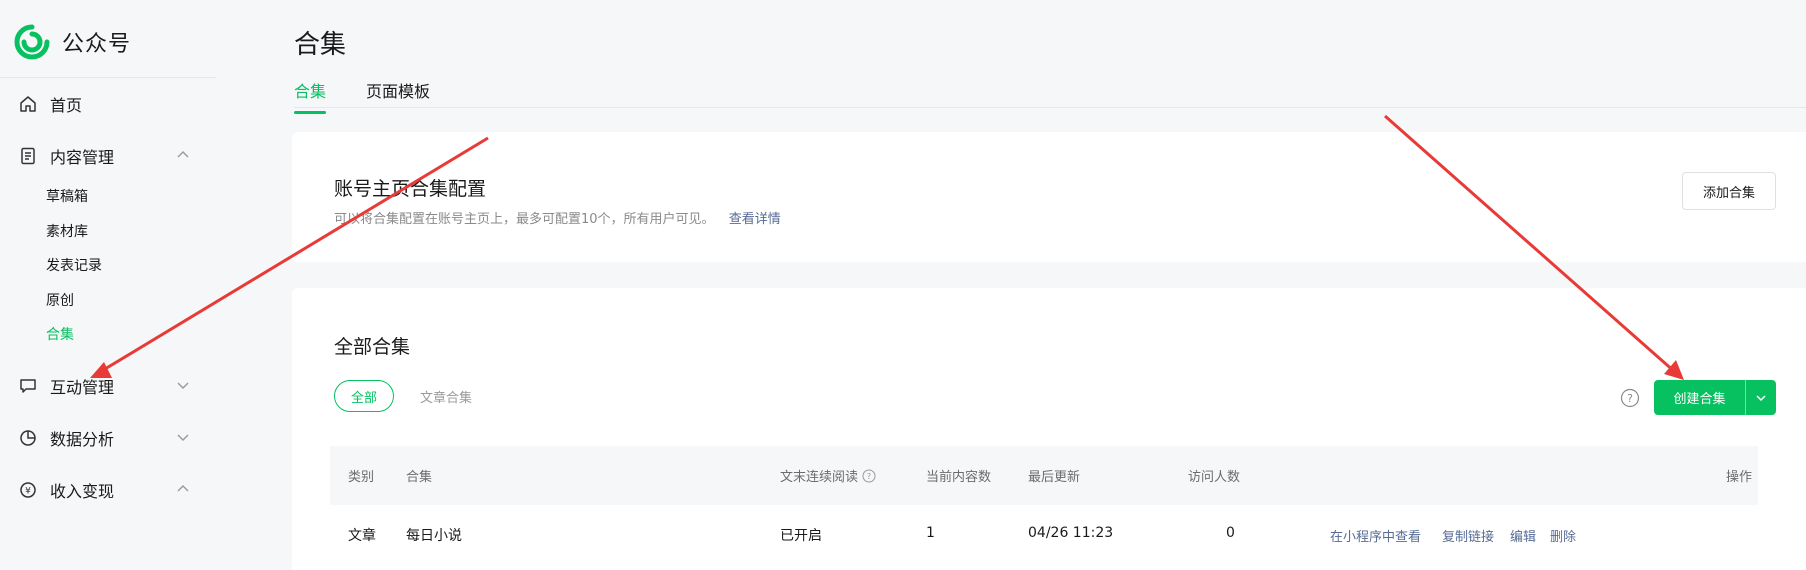 The height and width of the screenshot is (570, 1806). I want to click on cell-last-updated: 04/26 11:23, so click(1071, 533).